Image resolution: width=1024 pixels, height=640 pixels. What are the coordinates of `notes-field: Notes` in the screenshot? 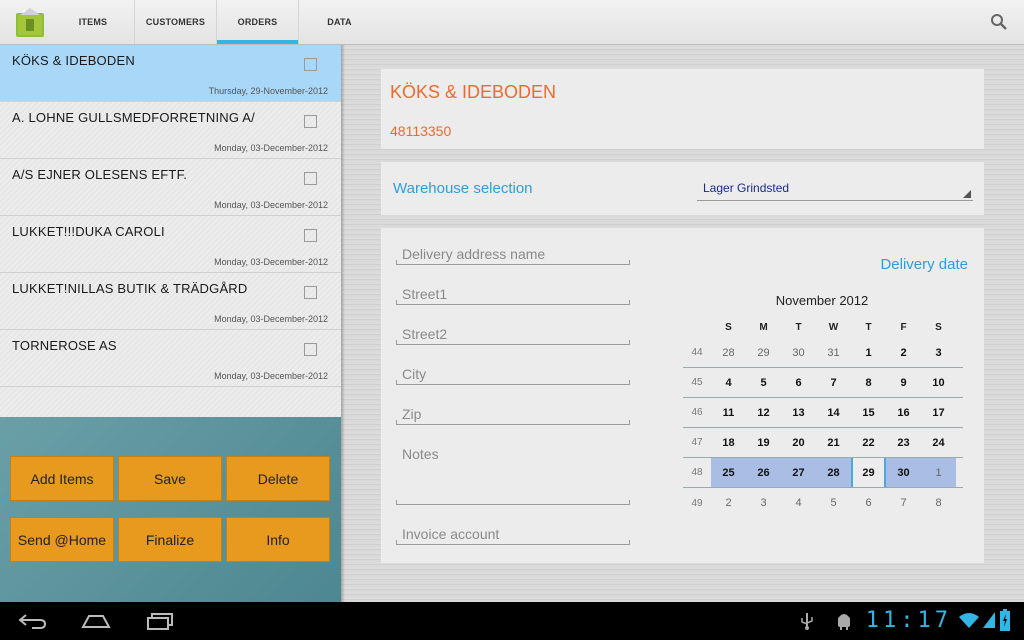 It's located at (513, 474).